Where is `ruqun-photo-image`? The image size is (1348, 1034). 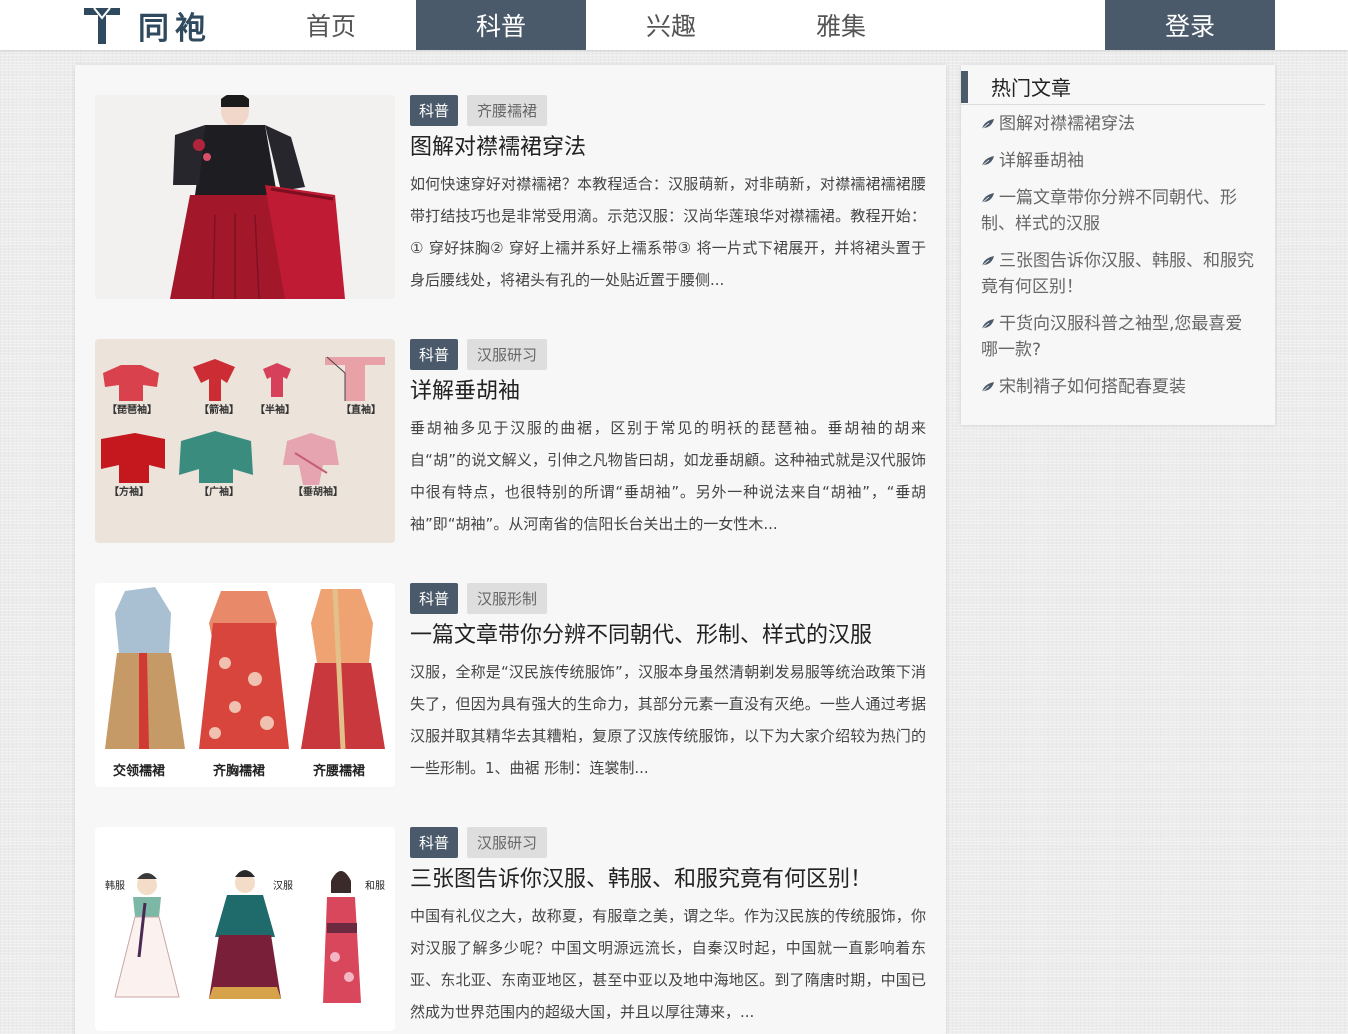 ruqun-photo-image is located at coordinates (245, 197).